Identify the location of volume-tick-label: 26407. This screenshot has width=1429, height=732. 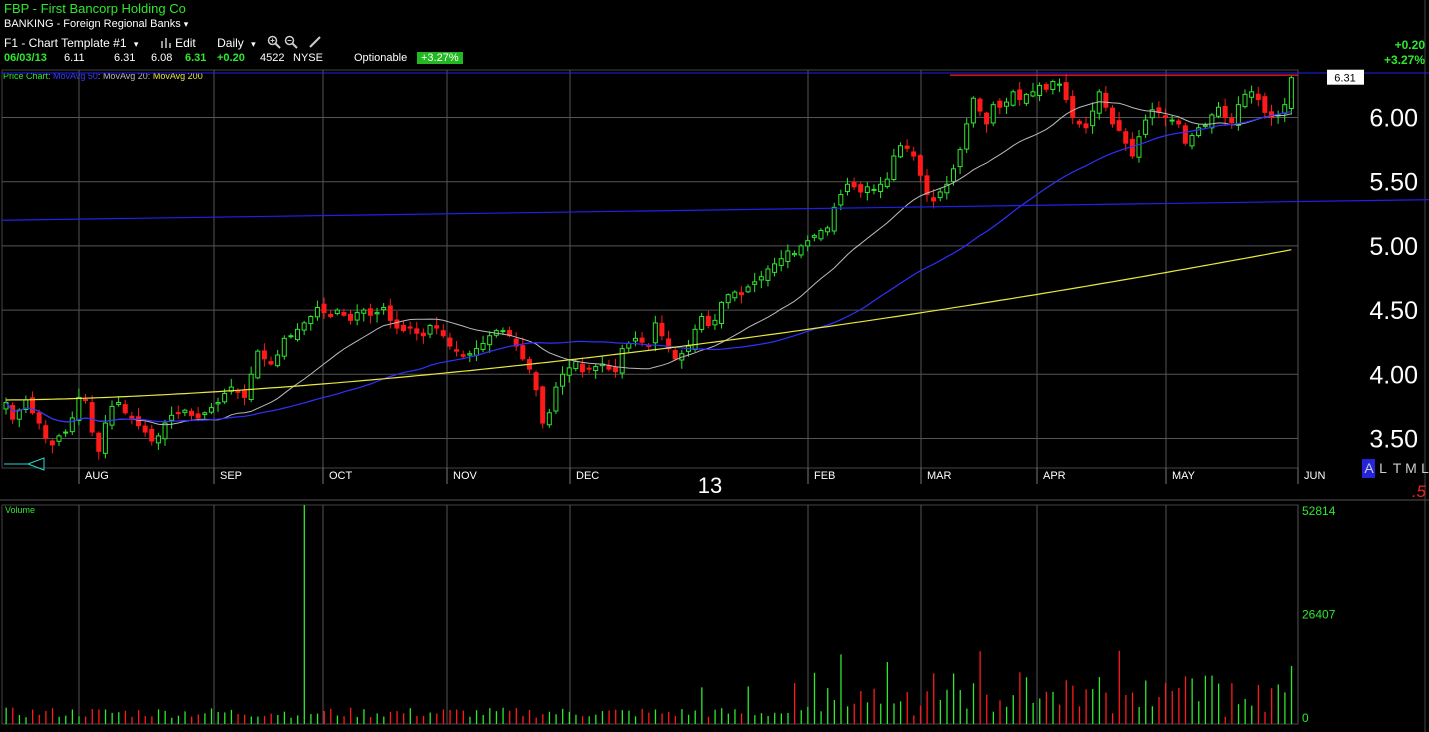
(1319, 615).